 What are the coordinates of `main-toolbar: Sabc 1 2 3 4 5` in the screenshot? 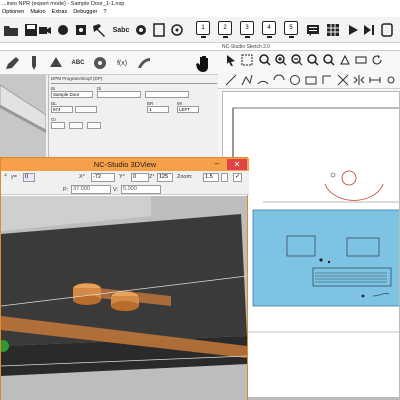 It's located at (200, 30).